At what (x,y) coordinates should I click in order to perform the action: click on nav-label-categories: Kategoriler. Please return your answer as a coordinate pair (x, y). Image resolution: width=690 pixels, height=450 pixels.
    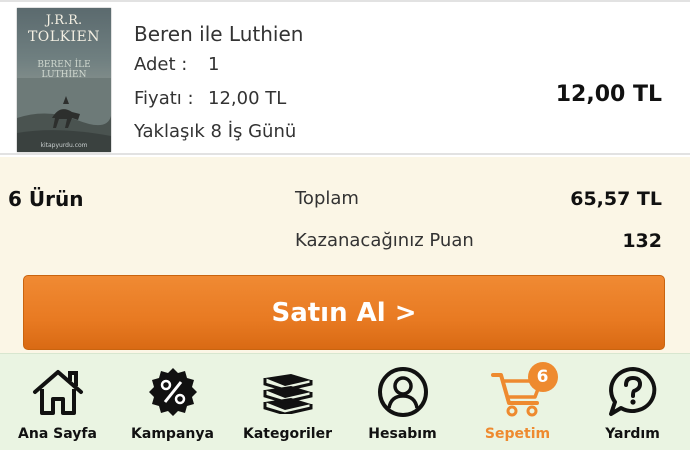
    Looking at the image, I should click on (287, 434).